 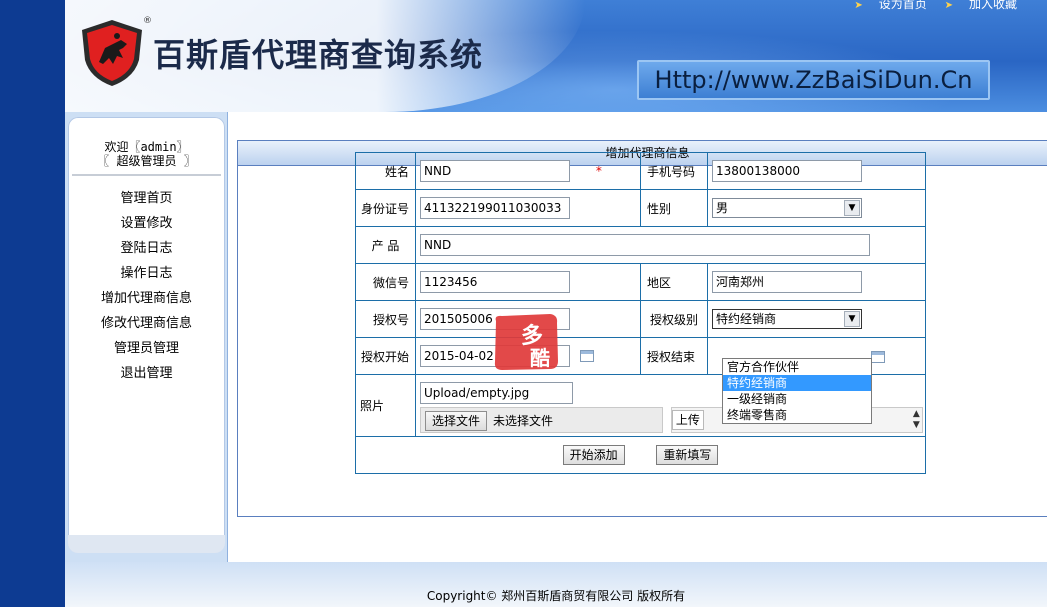 I want to click on welcome-text: 欢迎〖admin〗 〖 超级管理员 〗, so click(x=146, y=142).